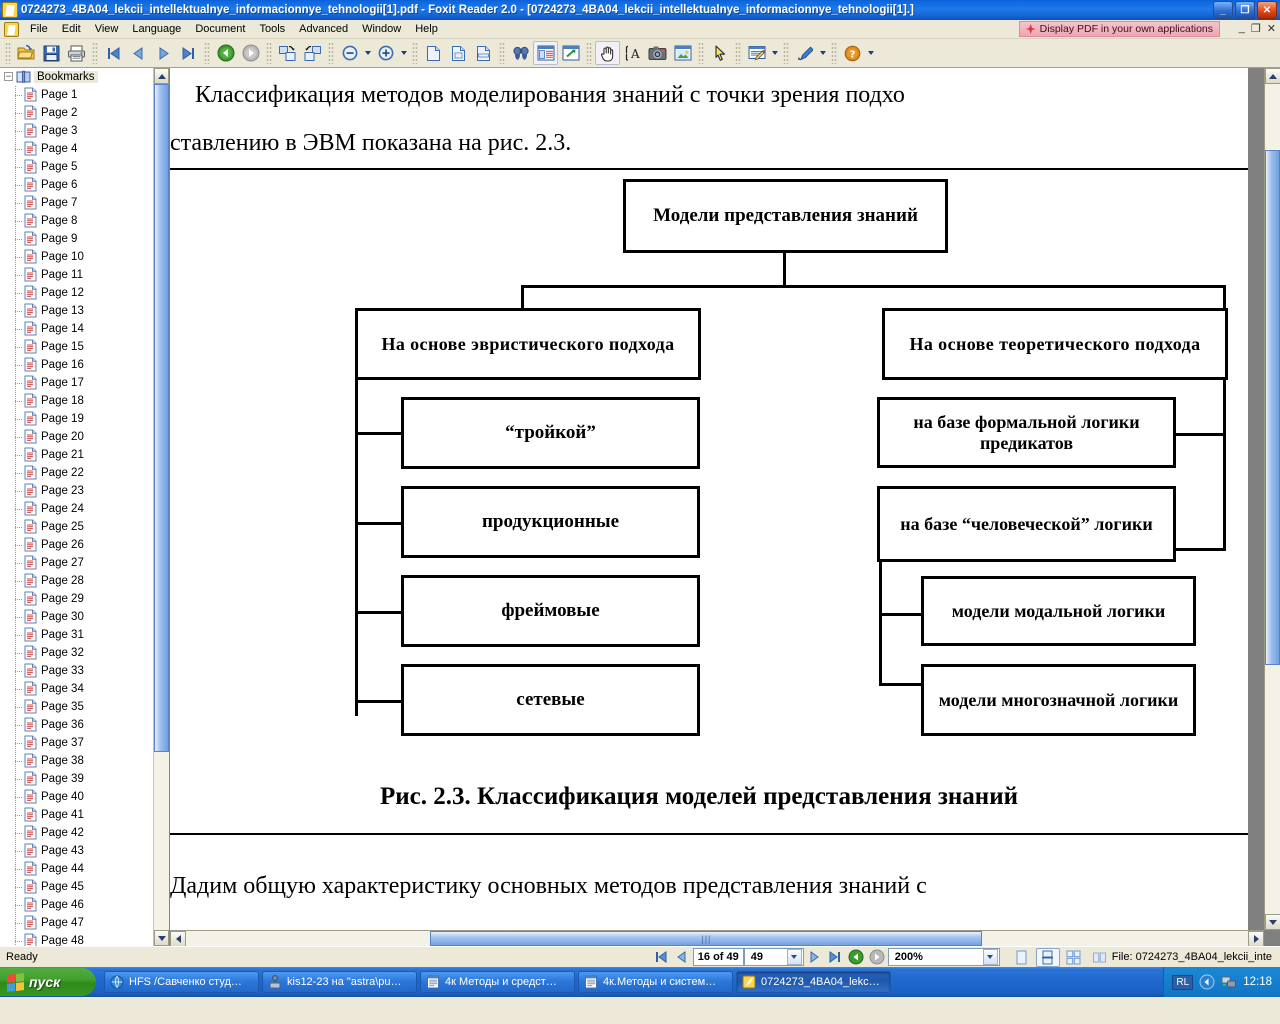 The image size is (1280, 1024). Describe the element at coordinates (84, 562) in the screenshot. I see `bookmark-item: Page 27` at that location.